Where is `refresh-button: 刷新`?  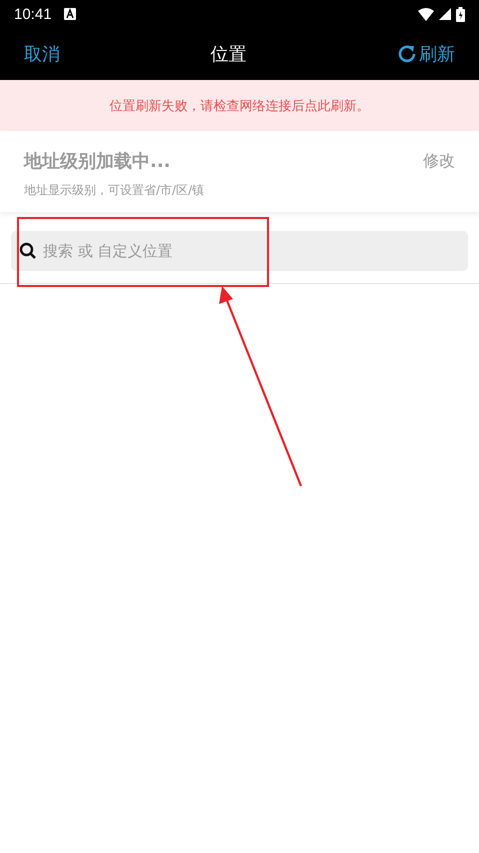
refresh-button: 刷新 is located at coordinates (426, 54).